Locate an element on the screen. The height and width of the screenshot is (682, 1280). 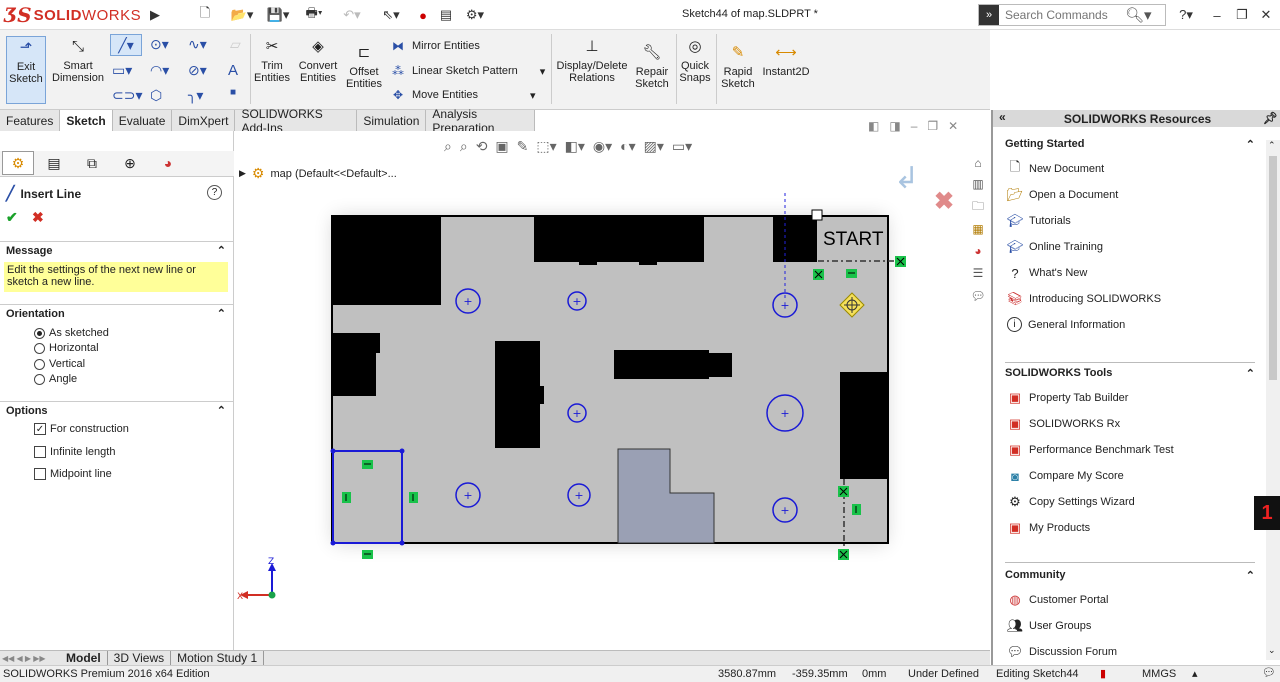
help-icon: ?▾ is located at coordinates (1186, 15).